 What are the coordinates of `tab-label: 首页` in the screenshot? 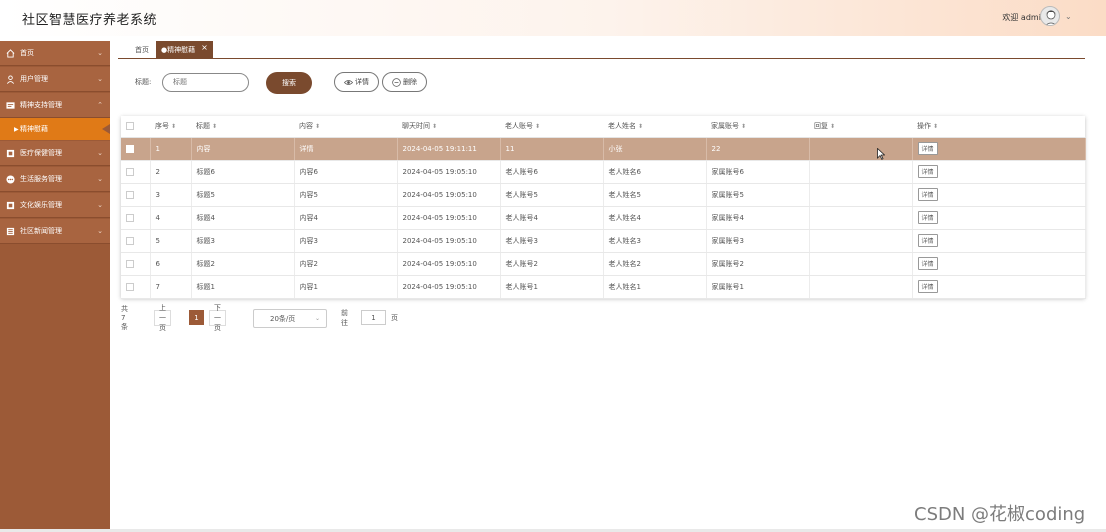 It's located at (142, 49).